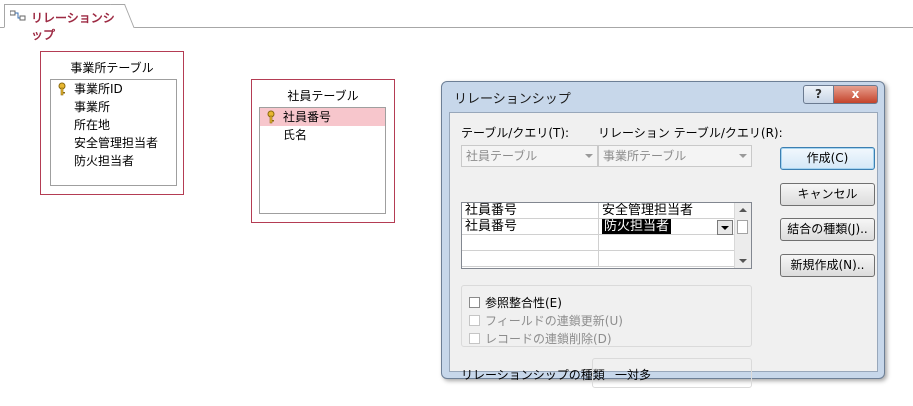 The width and height of the screenshot is (913, 406). What do you see at coordinates (512, 99) in the screenshot?
I see `dialog-title: リレーションシップ` at bounding box center [512, 99].